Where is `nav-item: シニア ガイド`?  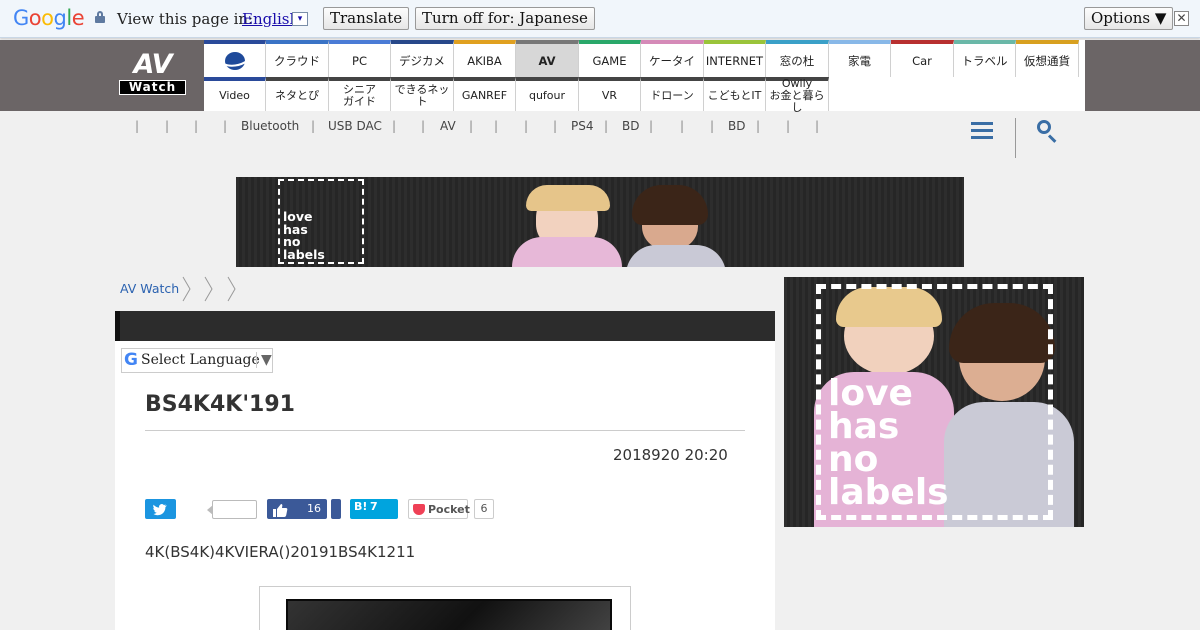 nav-item: シニア ガイド is located at coordinates (360, 94).